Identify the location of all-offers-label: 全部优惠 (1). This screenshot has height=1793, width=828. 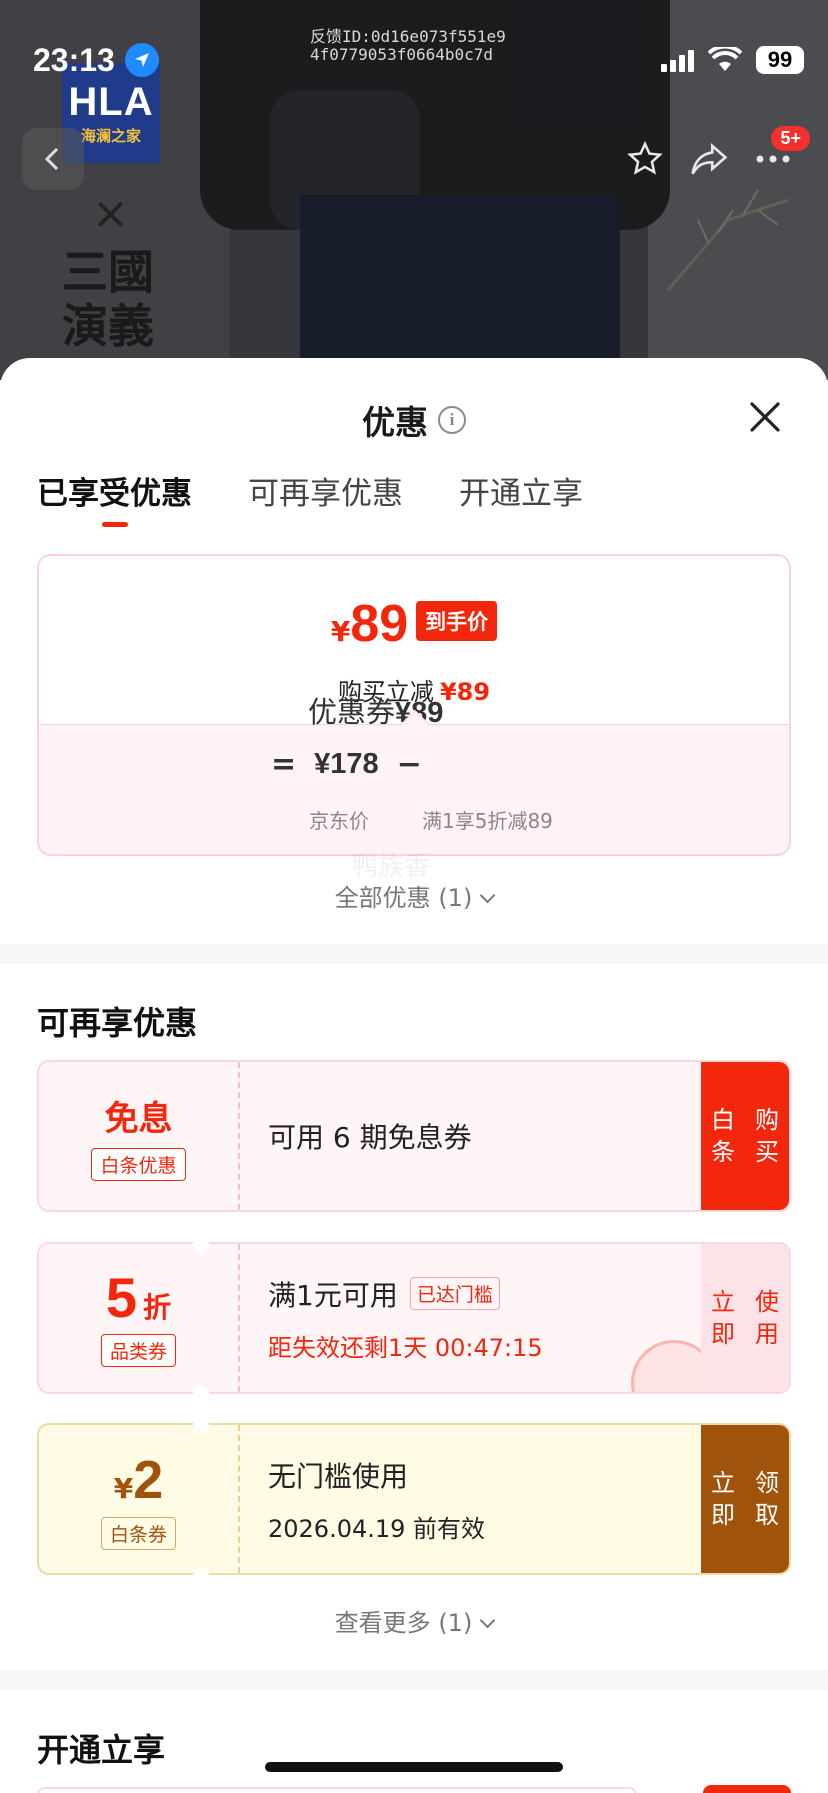
(403, 898).